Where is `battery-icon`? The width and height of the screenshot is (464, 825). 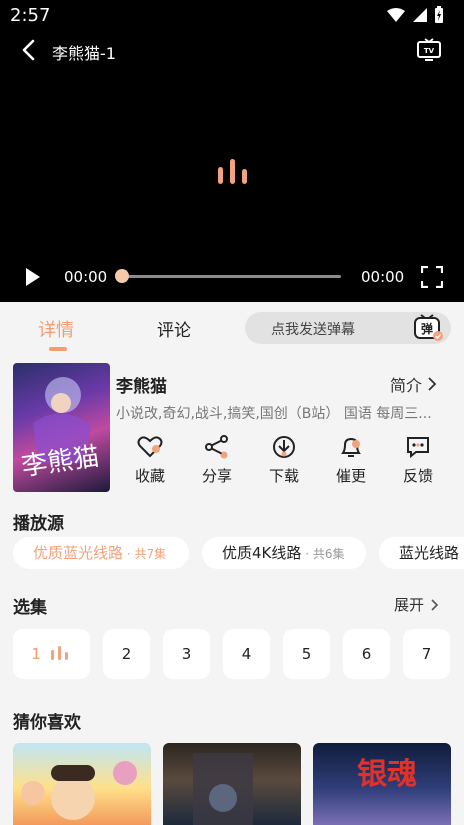 battery-icon is located at coordinates (439, 14).